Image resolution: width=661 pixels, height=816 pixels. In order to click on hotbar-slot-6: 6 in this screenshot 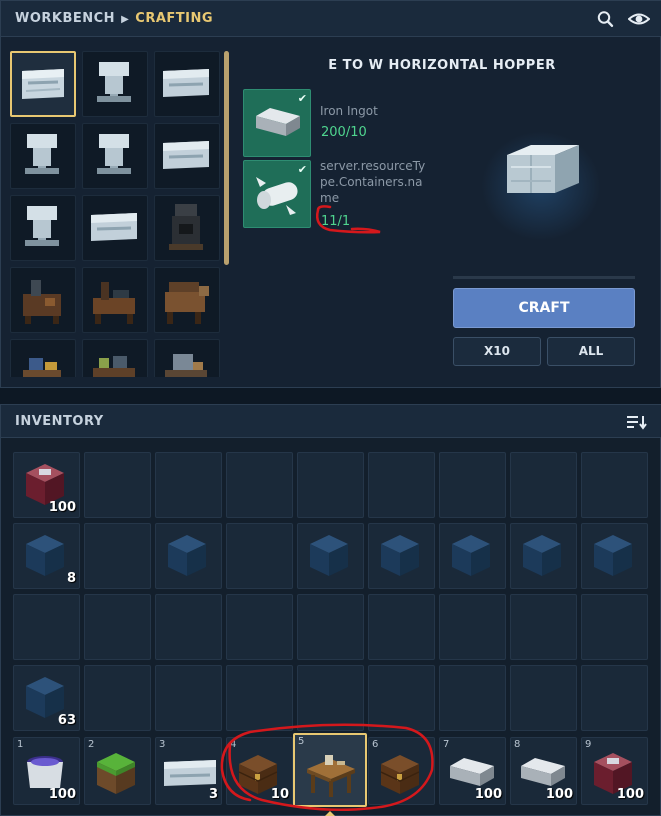, I will do `click(401, 771)`.